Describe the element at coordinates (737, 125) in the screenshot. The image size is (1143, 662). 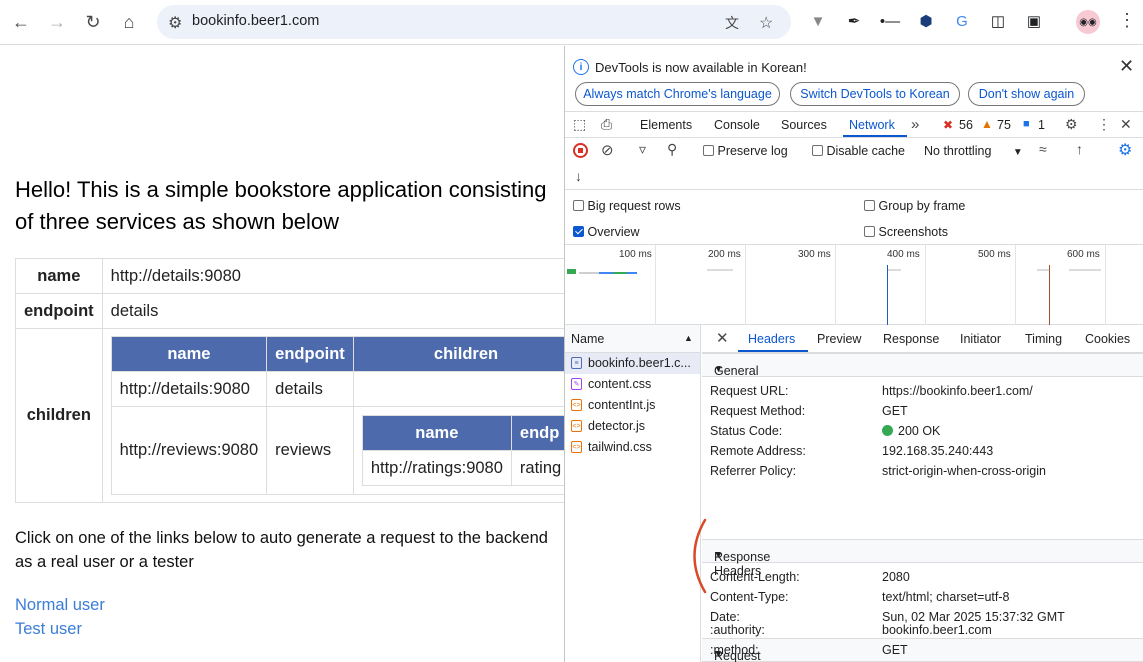
I see `tab-console: Console` at that location.